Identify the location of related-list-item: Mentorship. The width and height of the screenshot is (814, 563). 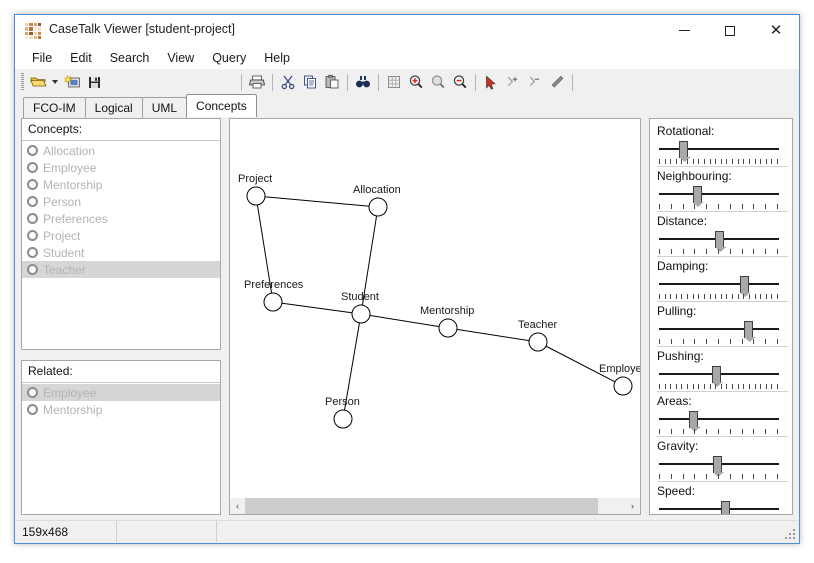
(121, 409).